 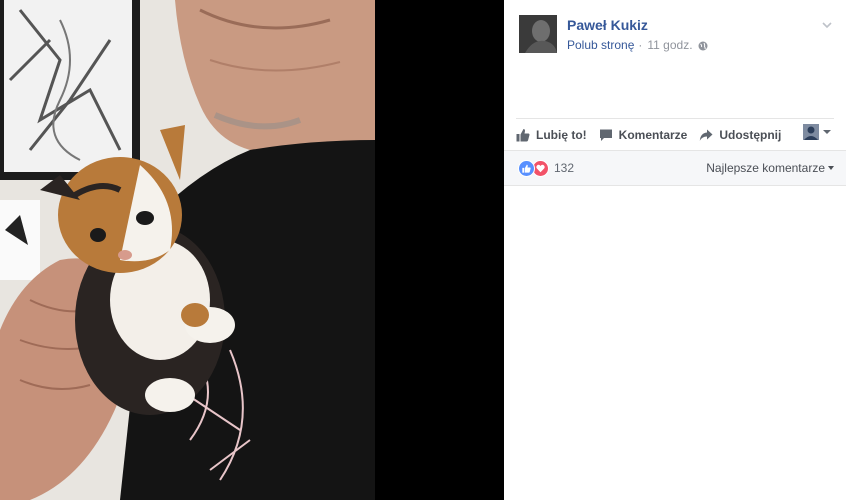 I want to click on chevron-down-icon, so click(x=827, y=25).